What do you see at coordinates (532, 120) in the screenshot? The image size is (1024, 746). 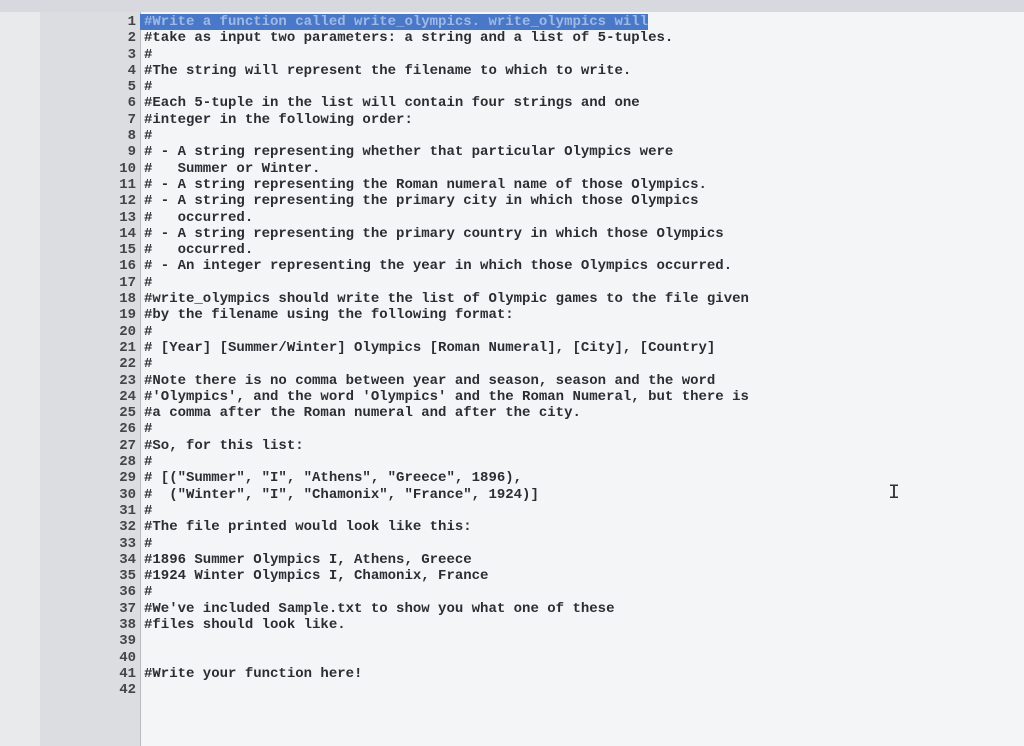 I see `code-line: 7 #integer in the following order:` at bounding box center [532, 120].